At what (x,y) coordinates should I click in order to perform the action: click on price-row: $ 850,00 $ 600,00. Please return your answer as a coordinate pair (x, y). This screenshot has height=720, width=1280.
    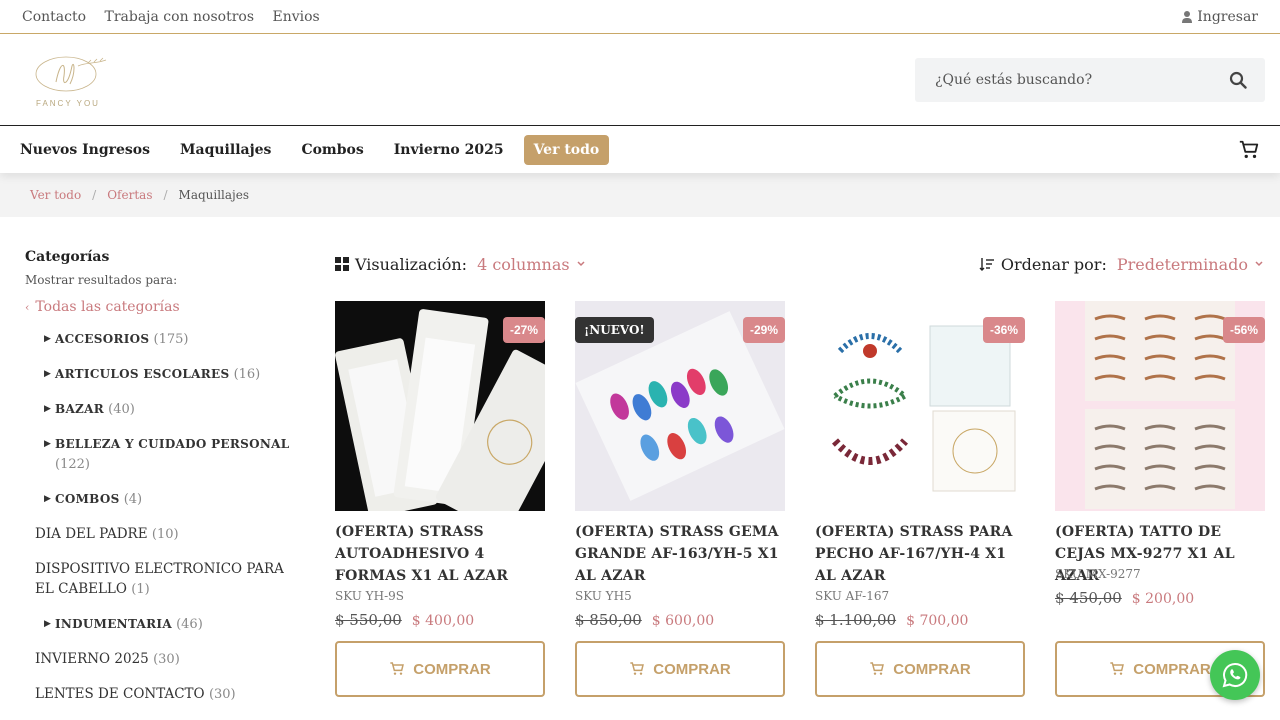
    Looking at the image, I should click on (680, 620).